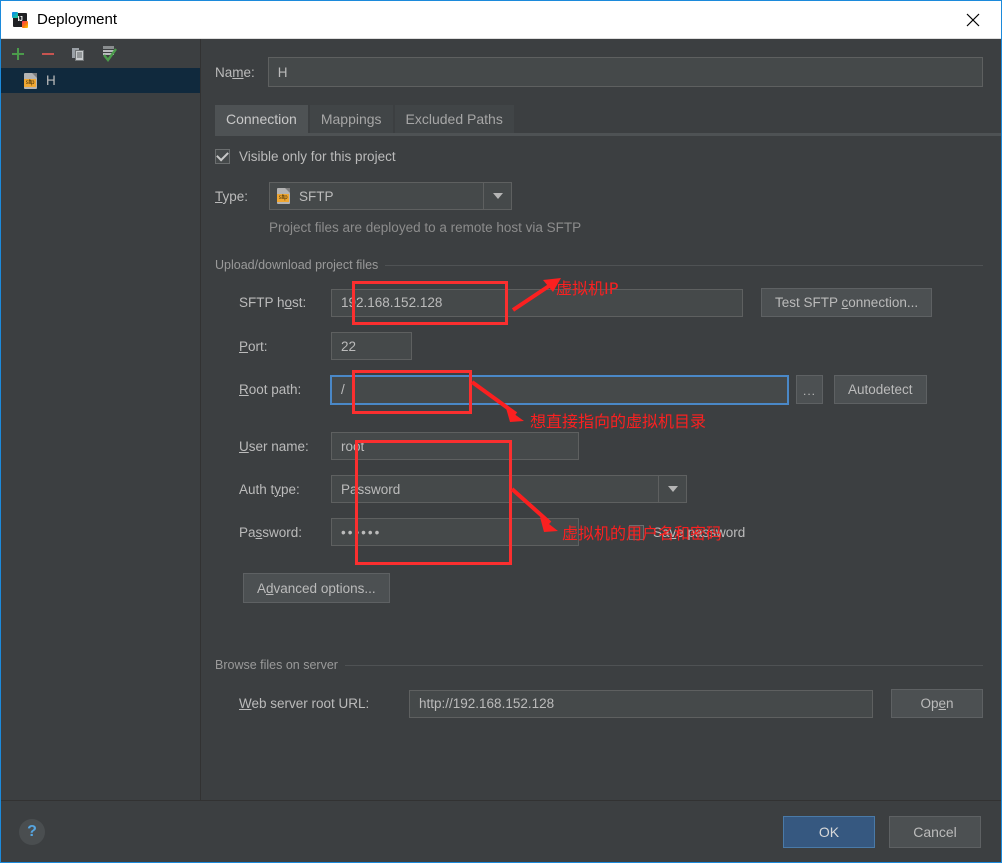 The width and height of the screenshot is (1002, 863). What do you see at coordinates (108, 54) in the screenshot?
I see `list-check-icon` at bounding box center [108, 54].